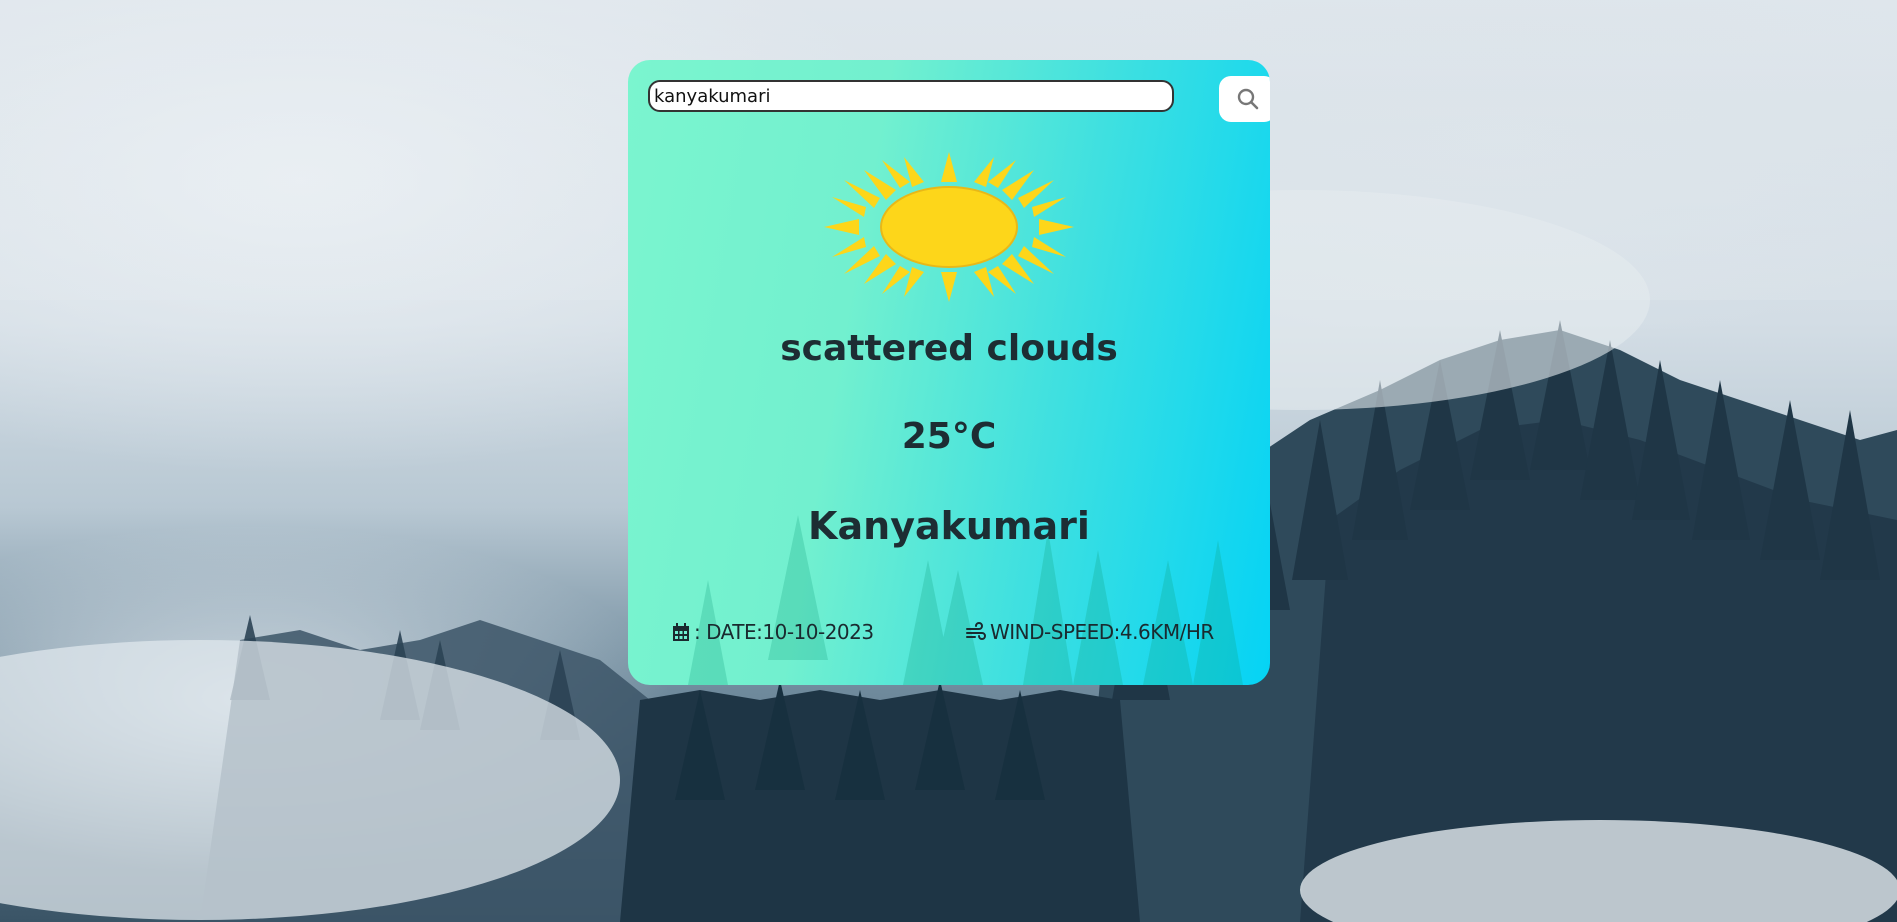  What do you see at coordinates (976, 631) in the screenshot?
I see `wind-icon` at bounding box center [976, 631].